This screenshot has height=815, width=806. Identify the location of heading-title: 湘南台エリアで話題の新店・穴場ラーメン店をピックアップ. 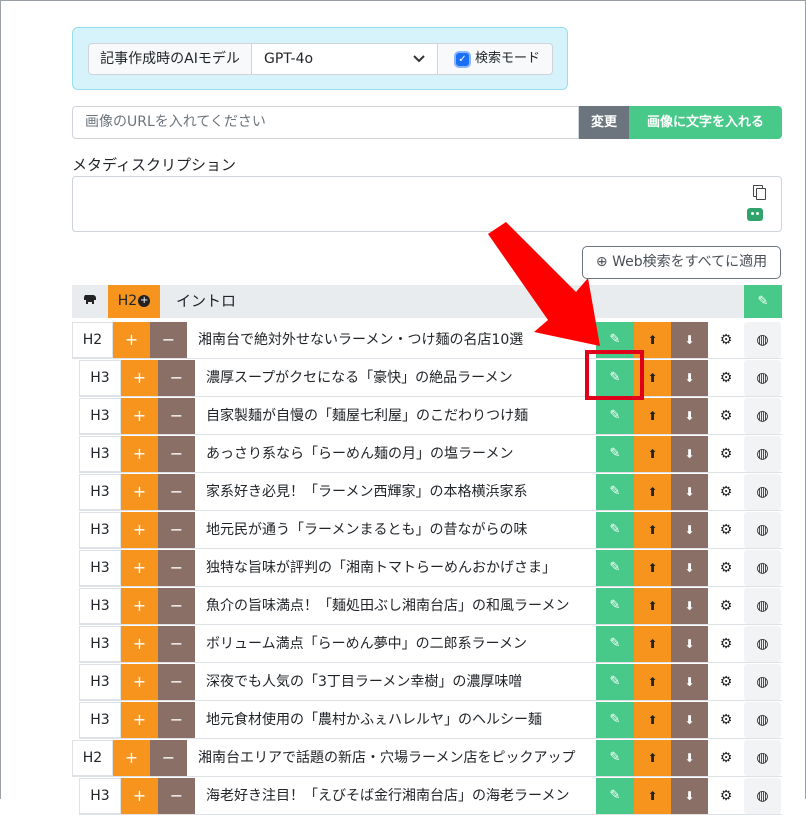
(395, 758).